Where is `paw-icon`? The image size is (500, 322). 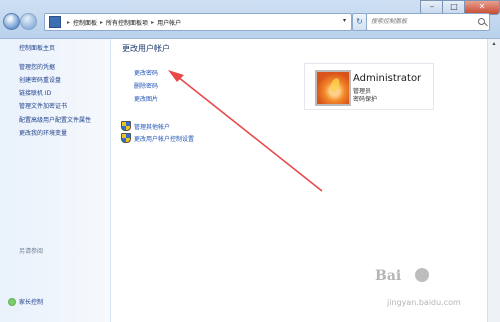 paw-icon is located at coordinates (422, 275).